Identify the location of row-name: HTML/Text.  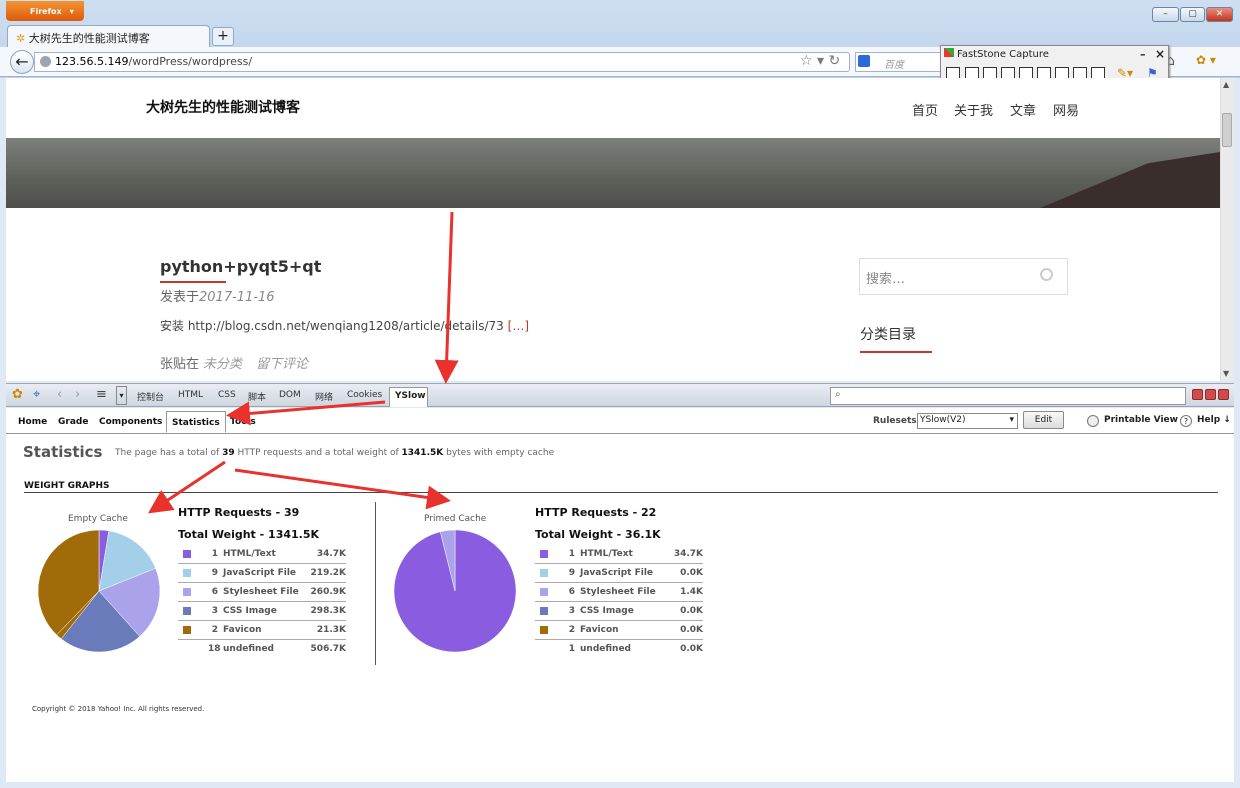
(606, 554).